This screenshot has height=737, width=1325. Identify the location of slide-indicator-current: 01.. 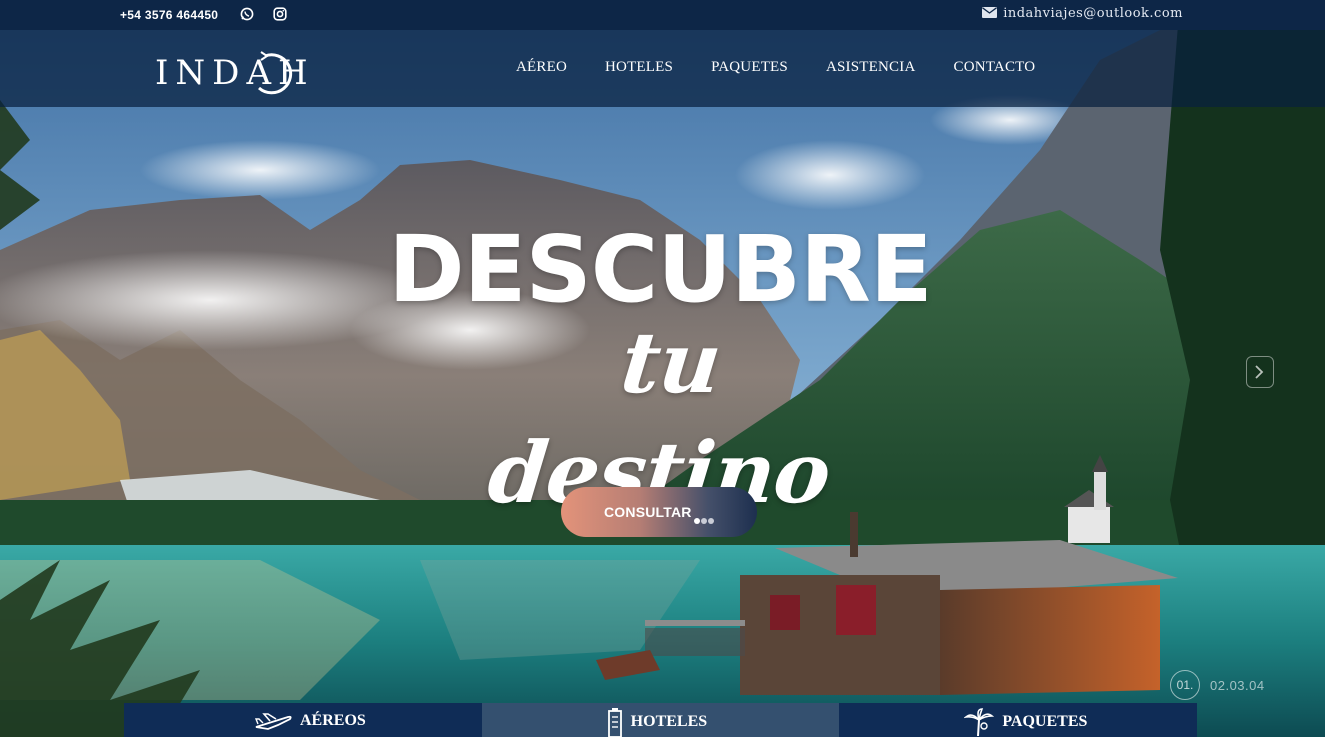
(1185, 685).